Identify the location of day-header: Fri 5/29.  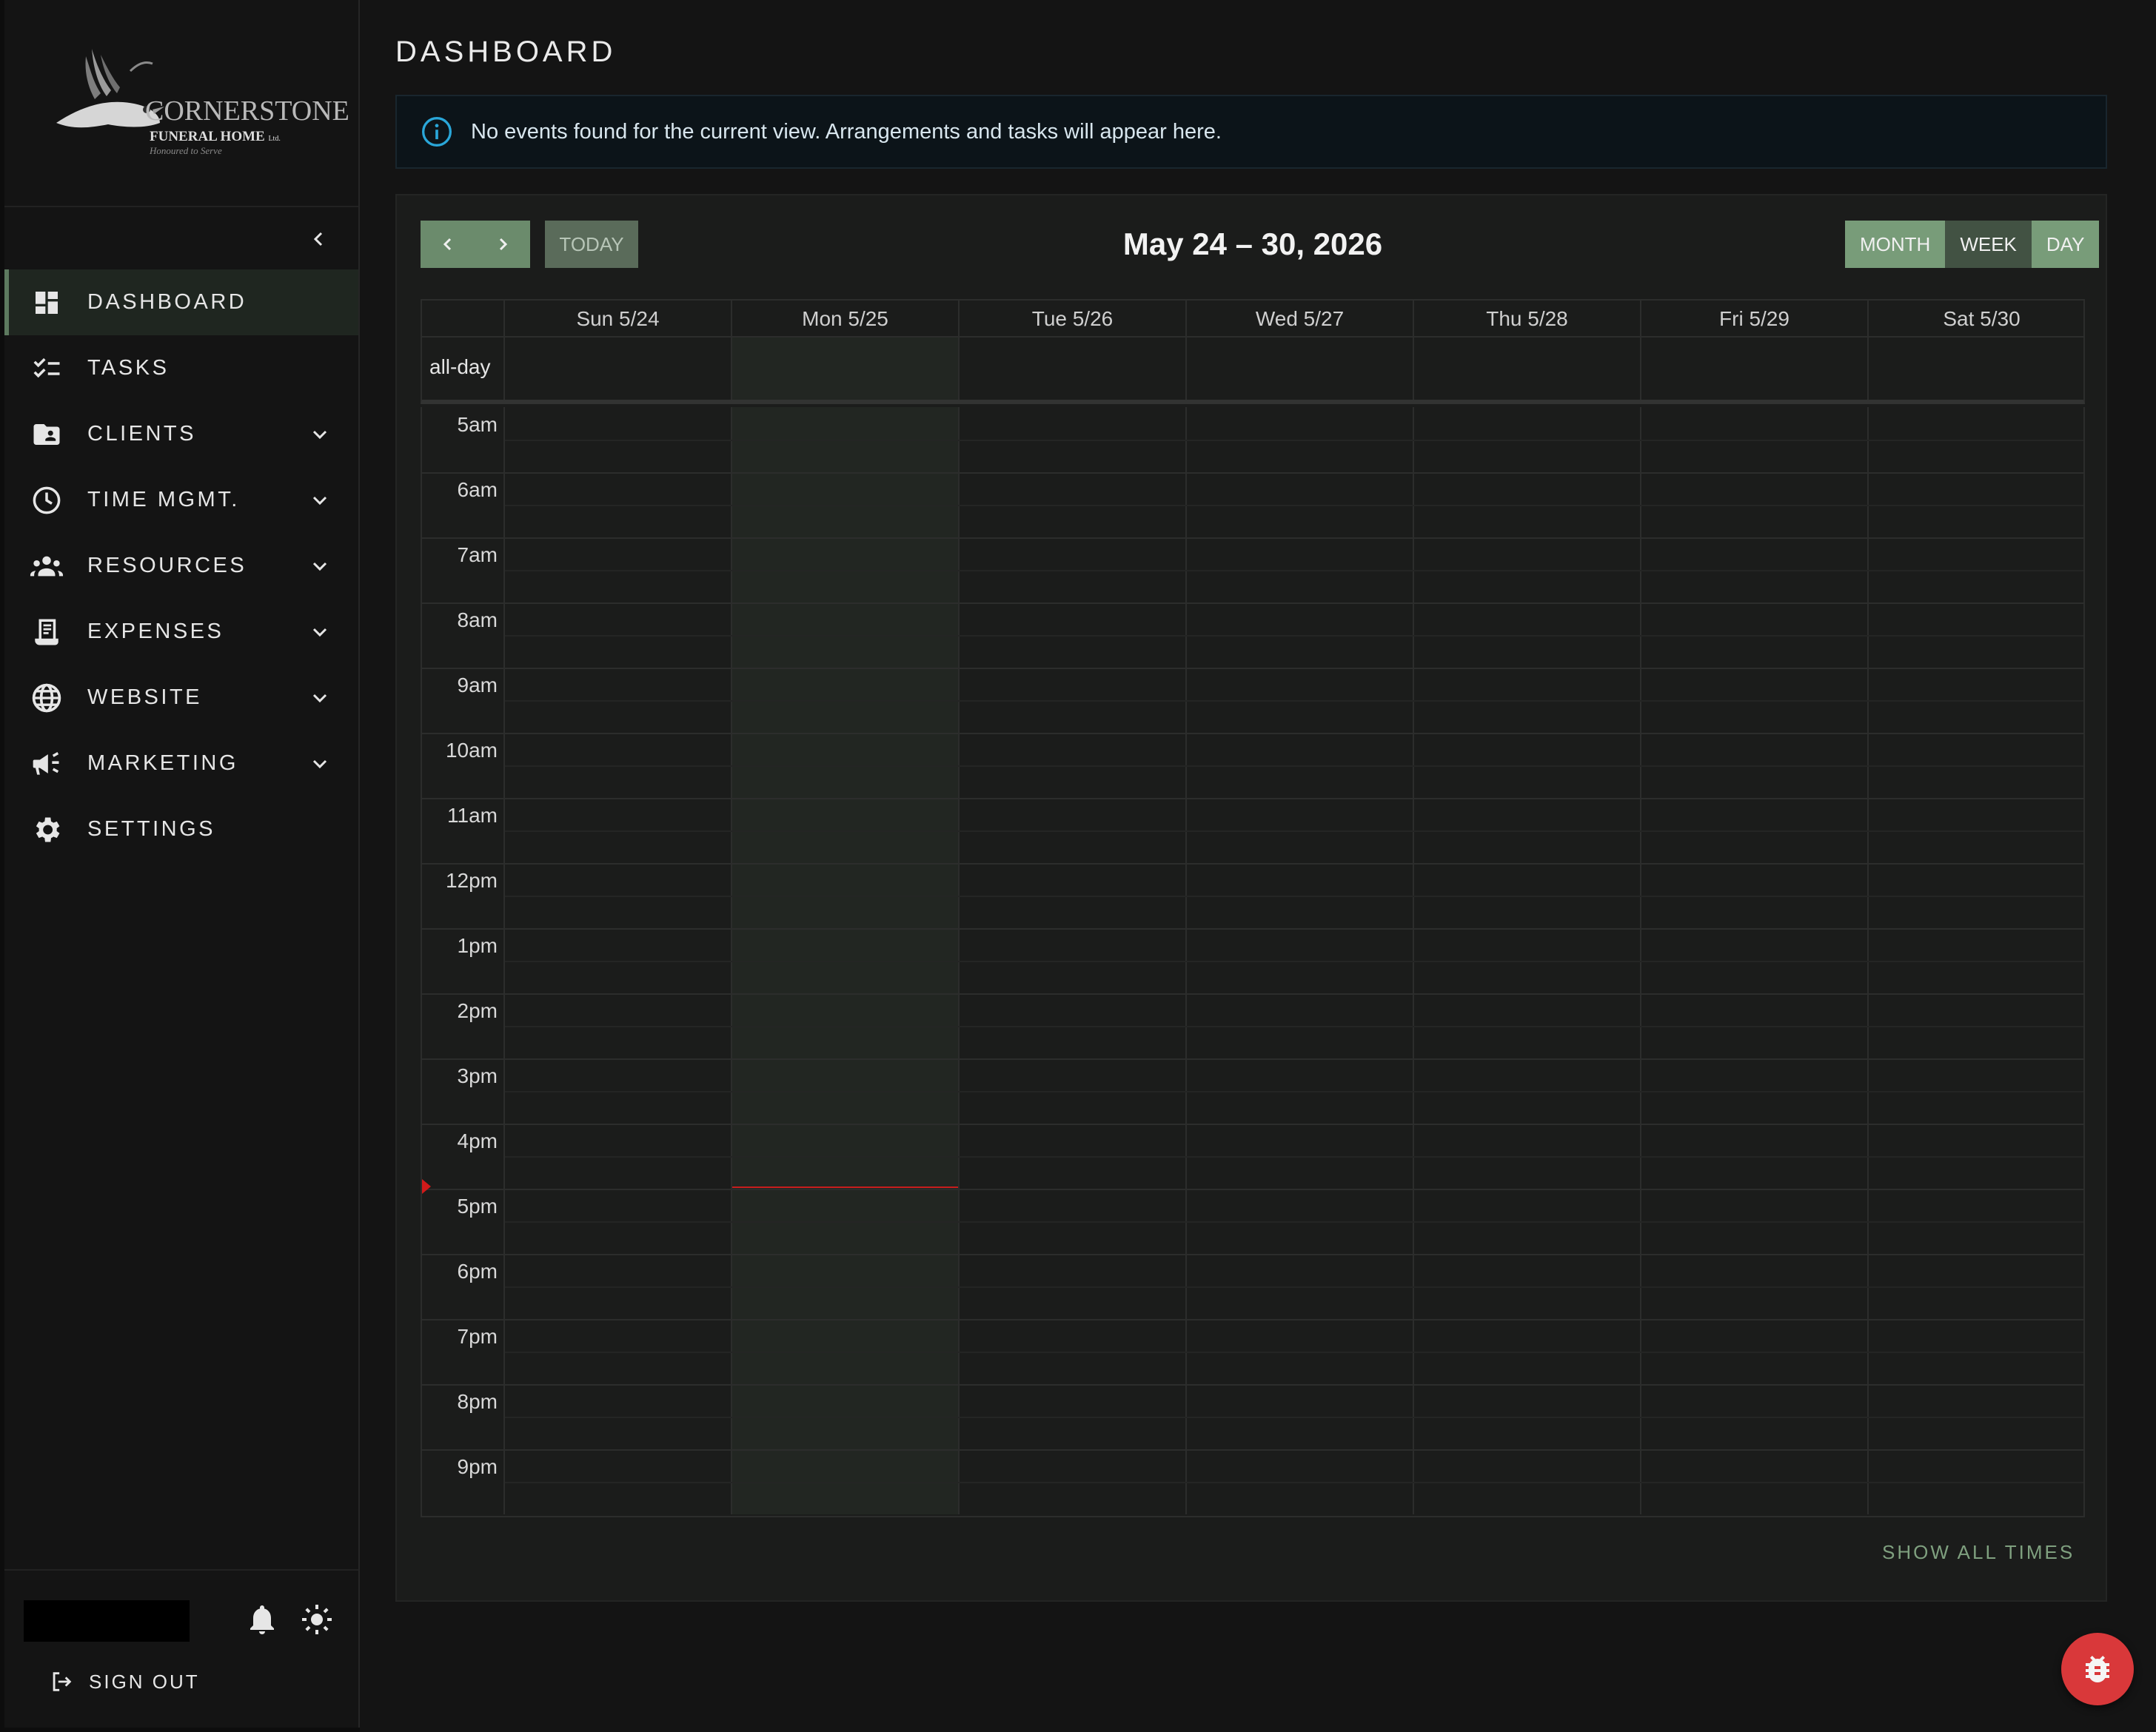
(1754, 318).